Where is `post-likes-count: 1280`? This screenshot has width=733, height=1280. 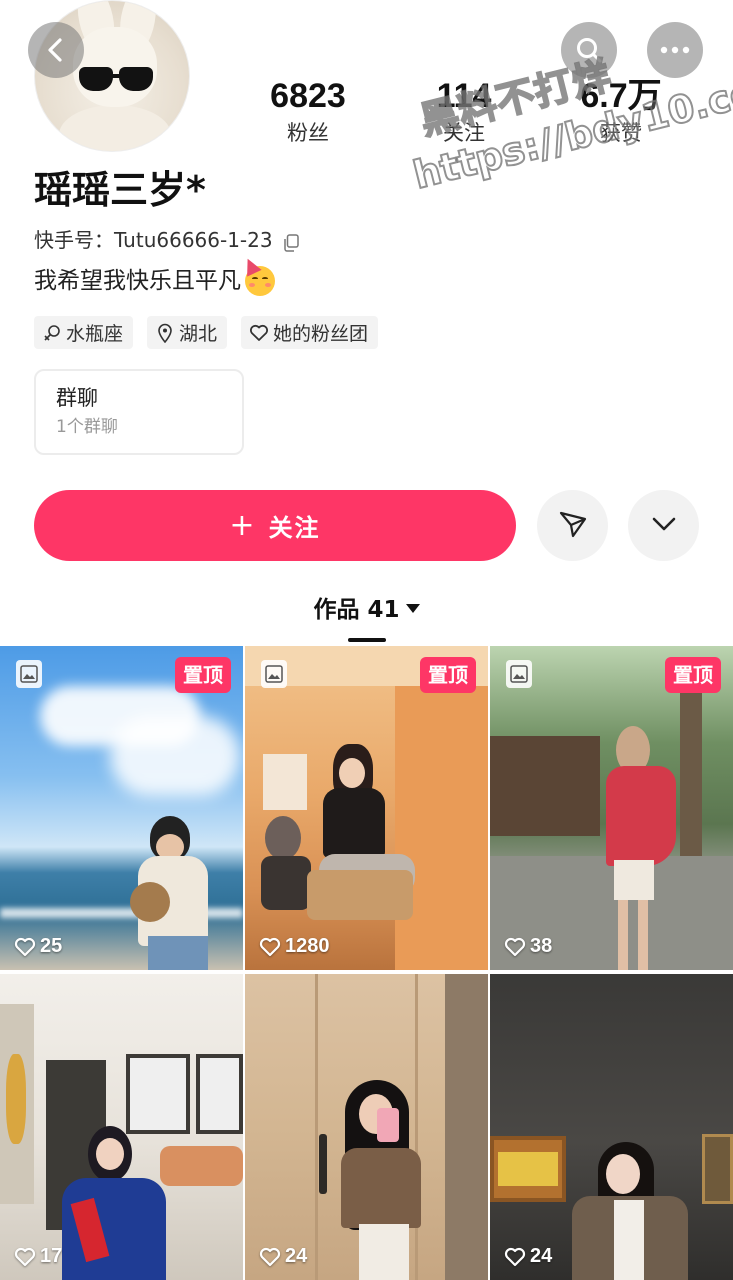 post-likes-count: 1280 is located at coordinates (307, 946).